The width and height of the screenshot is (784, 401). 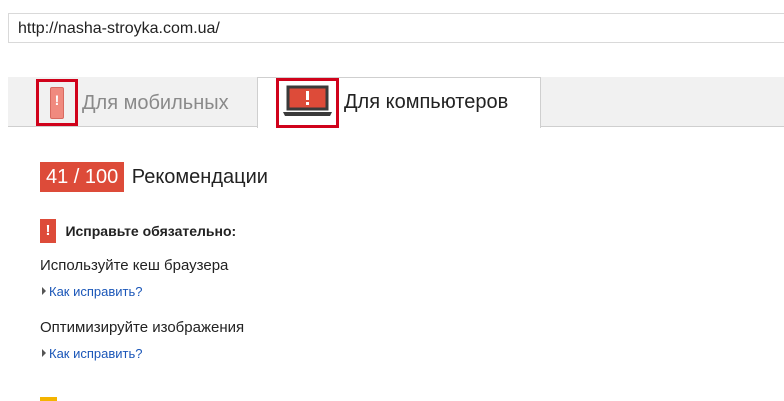 I want to click on phone-exclamation: !, so click(x=57, y=100).